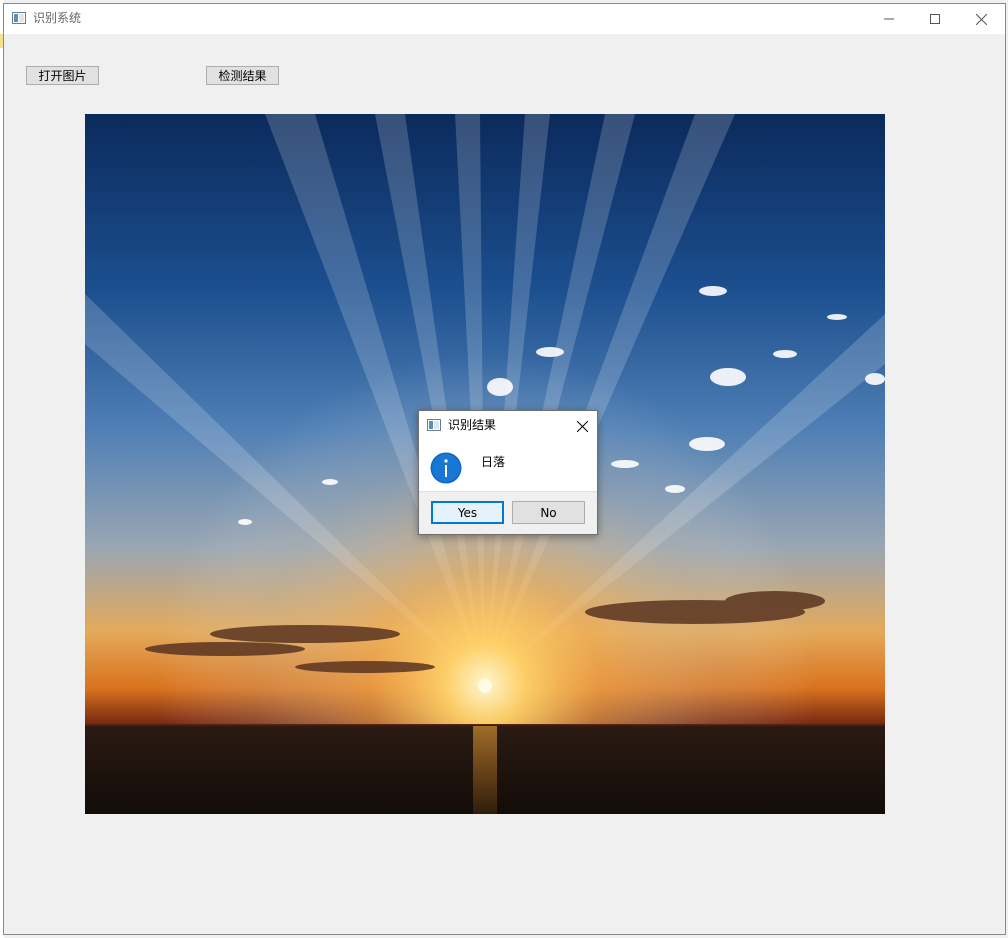 The height and width of the screenshot is (938, 1008). What do you see at coordinates (493, 462) in the screenshot?
I see `dialog-message: 日落` at bounding box center [493, 462].